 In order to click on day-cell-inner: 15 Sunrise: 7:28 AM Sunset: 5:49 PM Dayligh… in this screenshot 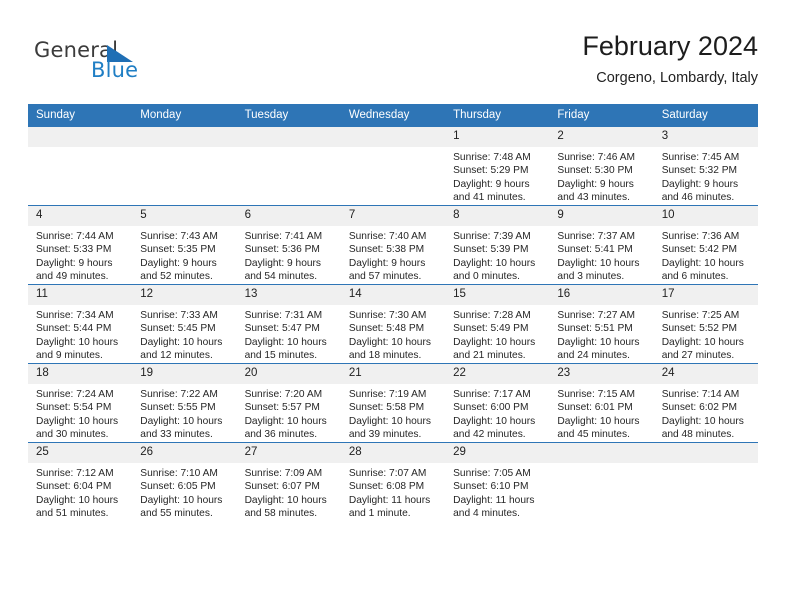, I will do `click(497, 324)`.